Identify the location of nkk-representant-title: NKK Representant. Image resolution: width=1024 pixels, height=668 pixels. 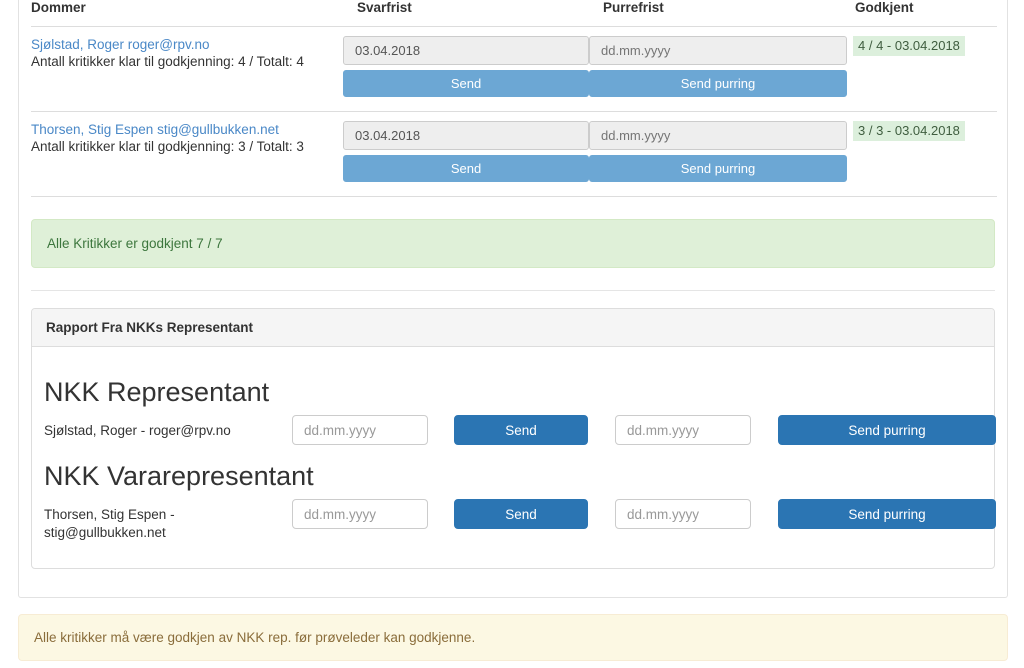
(157, 392).